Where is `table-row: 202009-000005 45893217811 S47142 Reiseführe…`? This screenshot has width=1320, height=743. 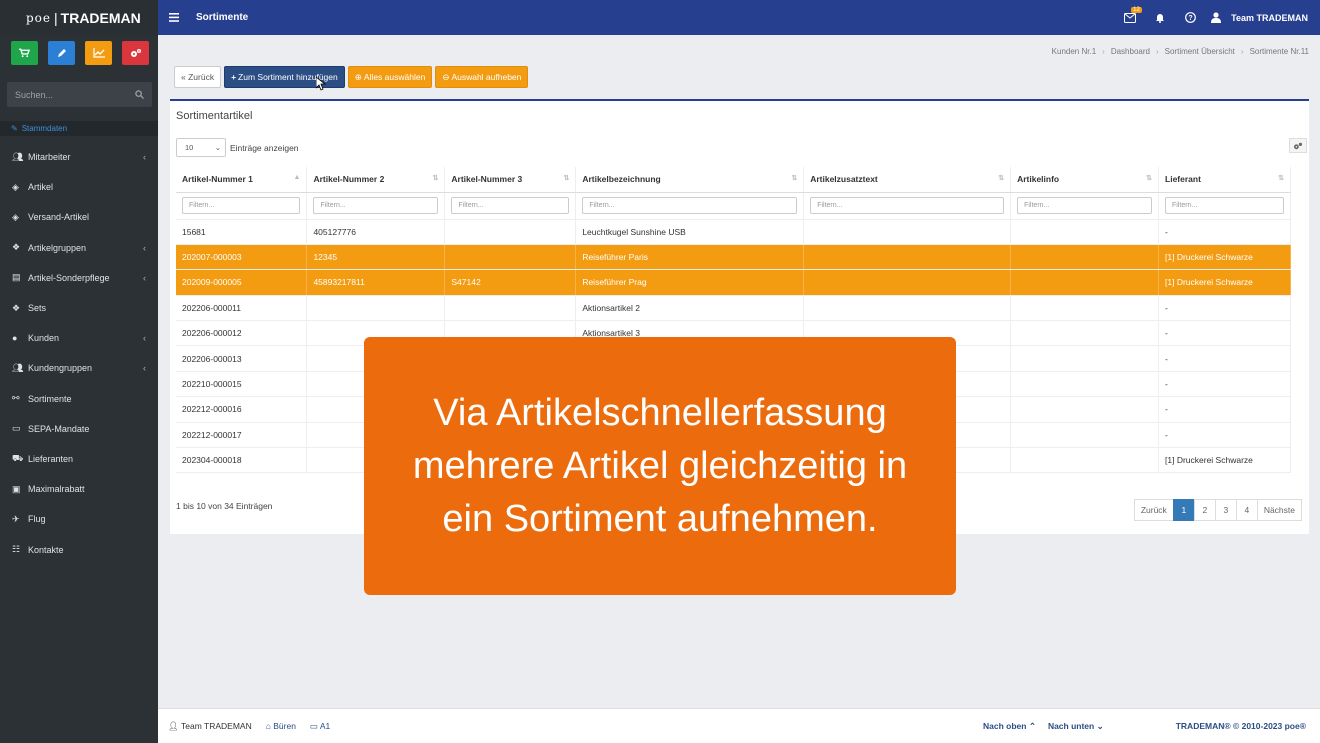 table-row: 202009-000005 45893217811 S47142 Reiseführe… is located at coordinates (733, 282).